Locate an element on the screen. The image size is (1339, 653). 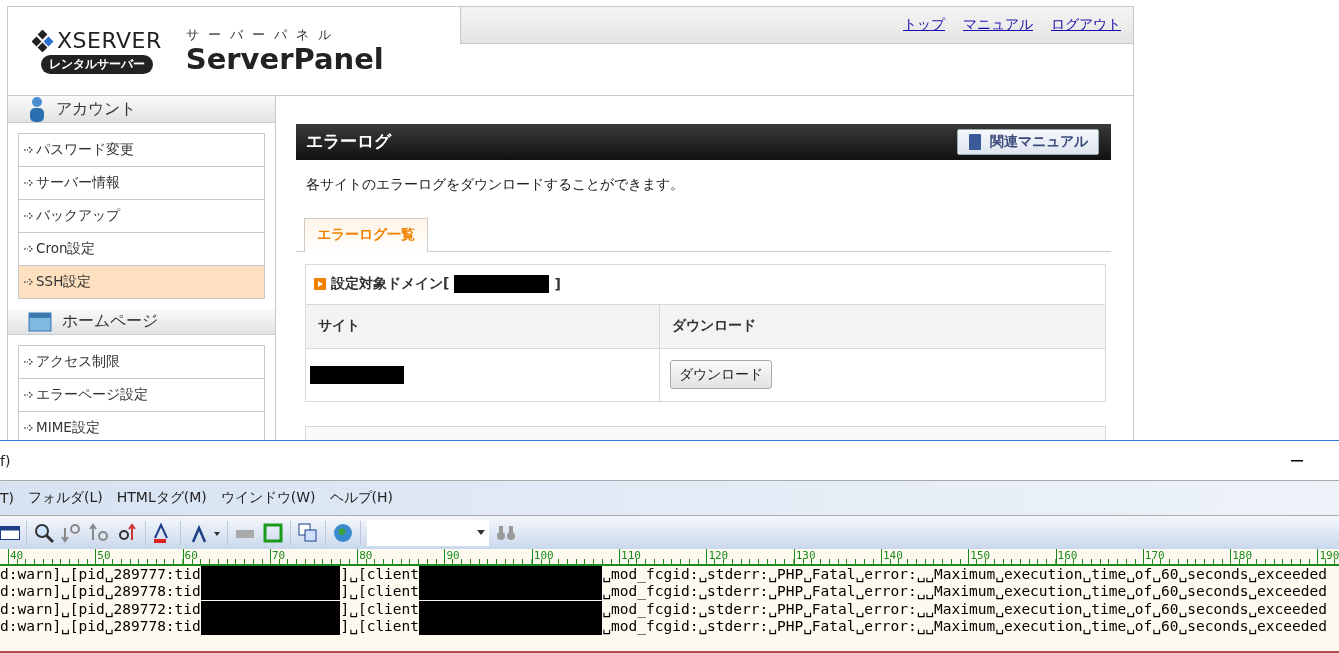
ruler-label: 120 is located at coordinates (718, 555).